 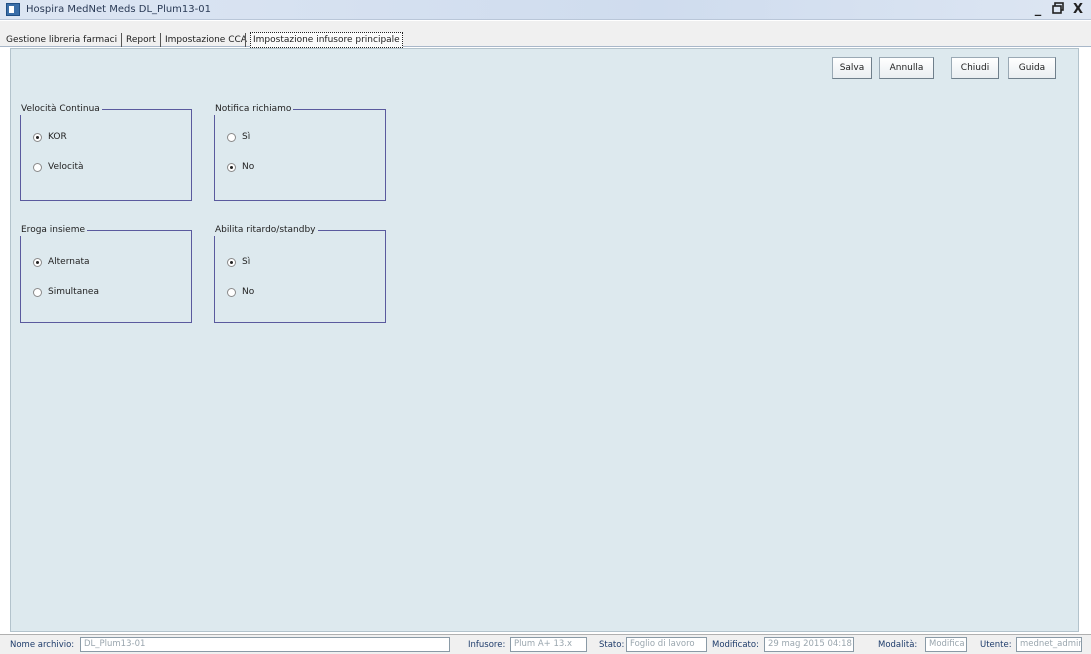 I want to click on restore-icon, so click(x=1058, y=8).